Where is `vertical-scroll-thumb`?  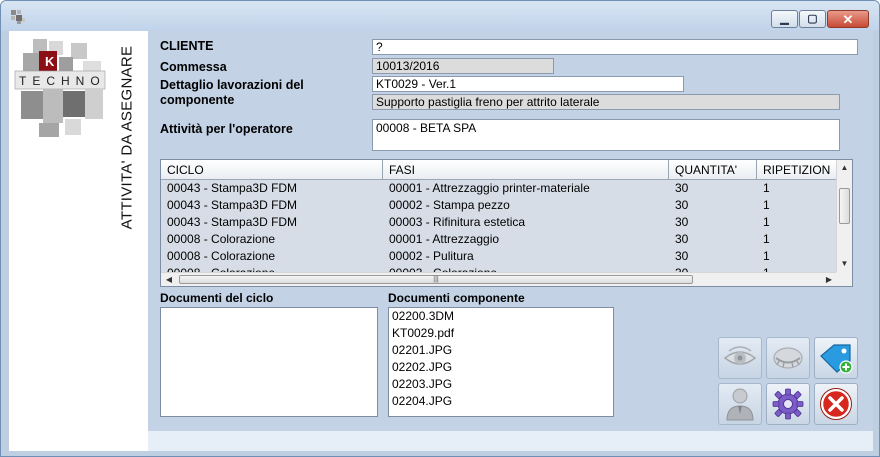
vertical-scroll-thumb is located at coordinates (844, 206).